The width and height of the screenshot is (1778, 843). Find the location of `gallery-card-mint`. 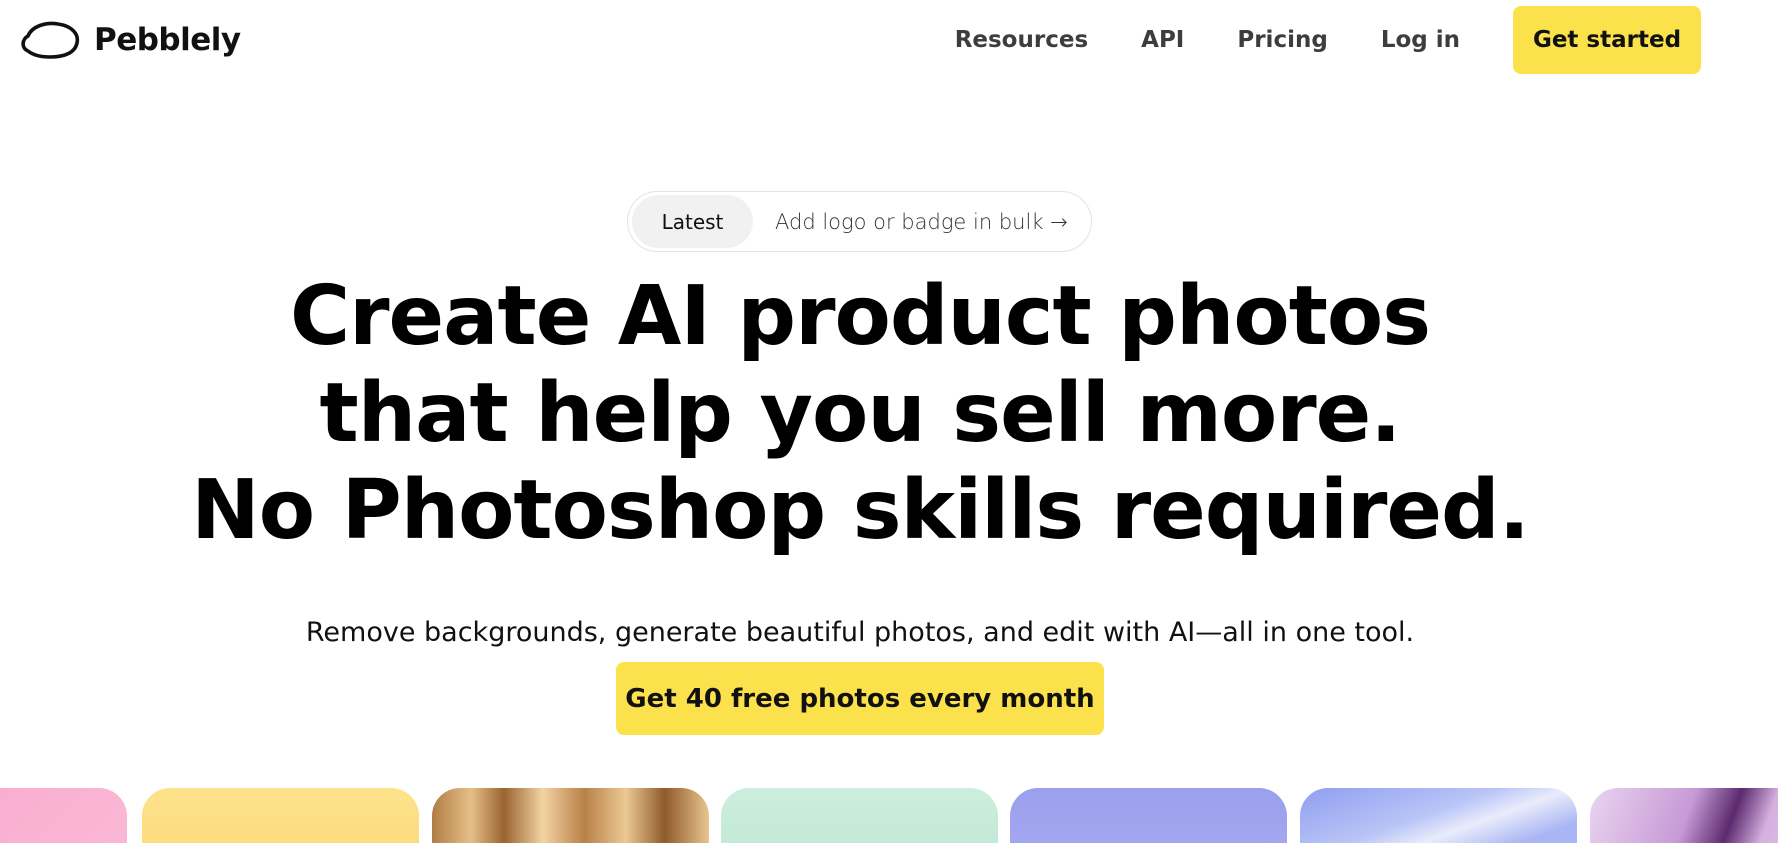

gallery-card-mint is located at coordinates (859, 815).